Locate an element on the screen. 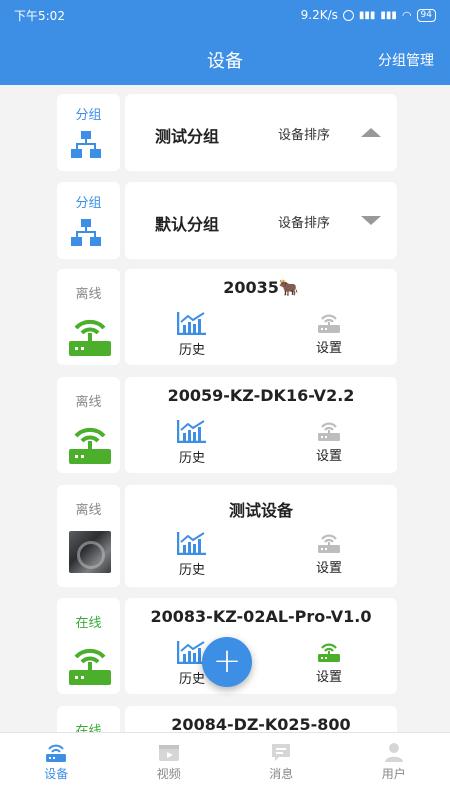  nav-label: 设备 is located at coordinates (56, 774).